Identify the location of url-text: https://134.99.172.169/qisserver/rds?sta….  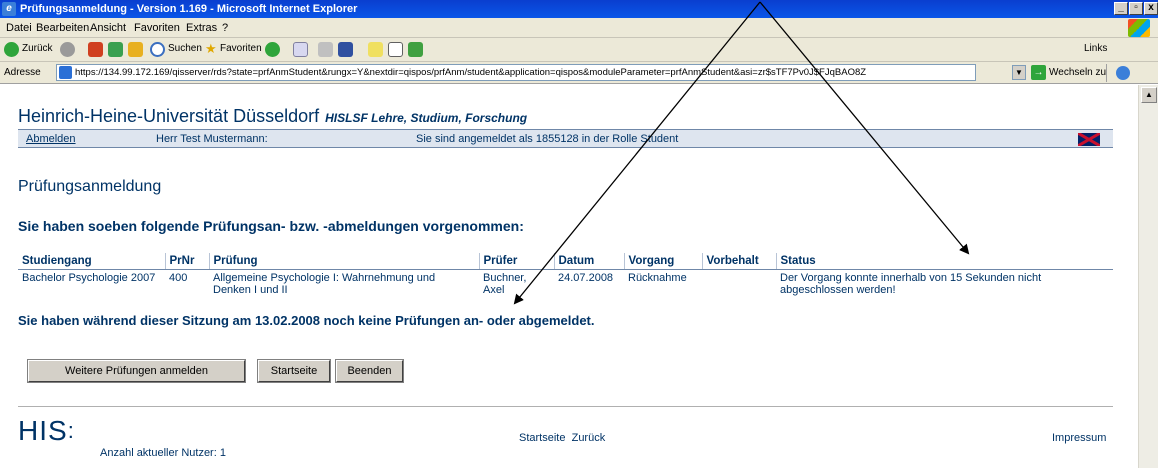
(471, 72).